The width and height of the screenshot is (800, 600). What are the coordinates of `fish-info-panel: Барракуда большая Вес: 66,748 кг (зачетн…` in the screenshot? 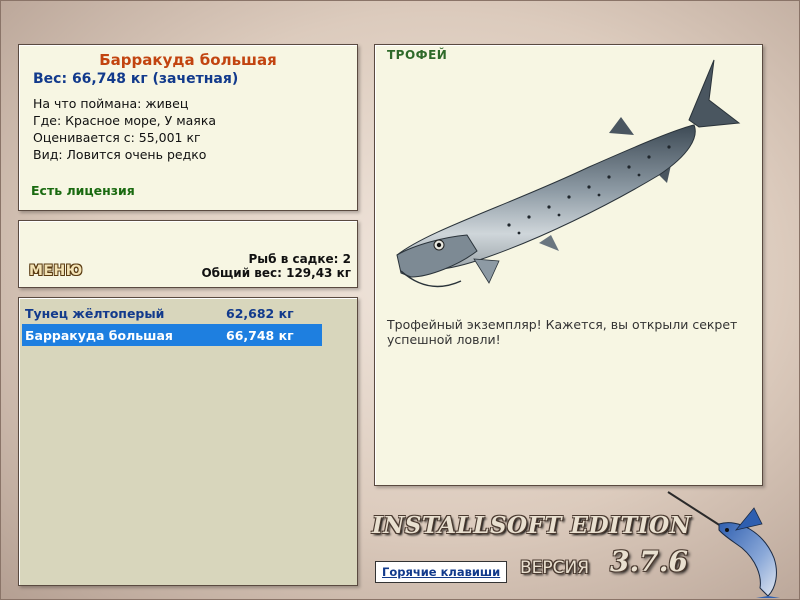 It's located at (188, 127).